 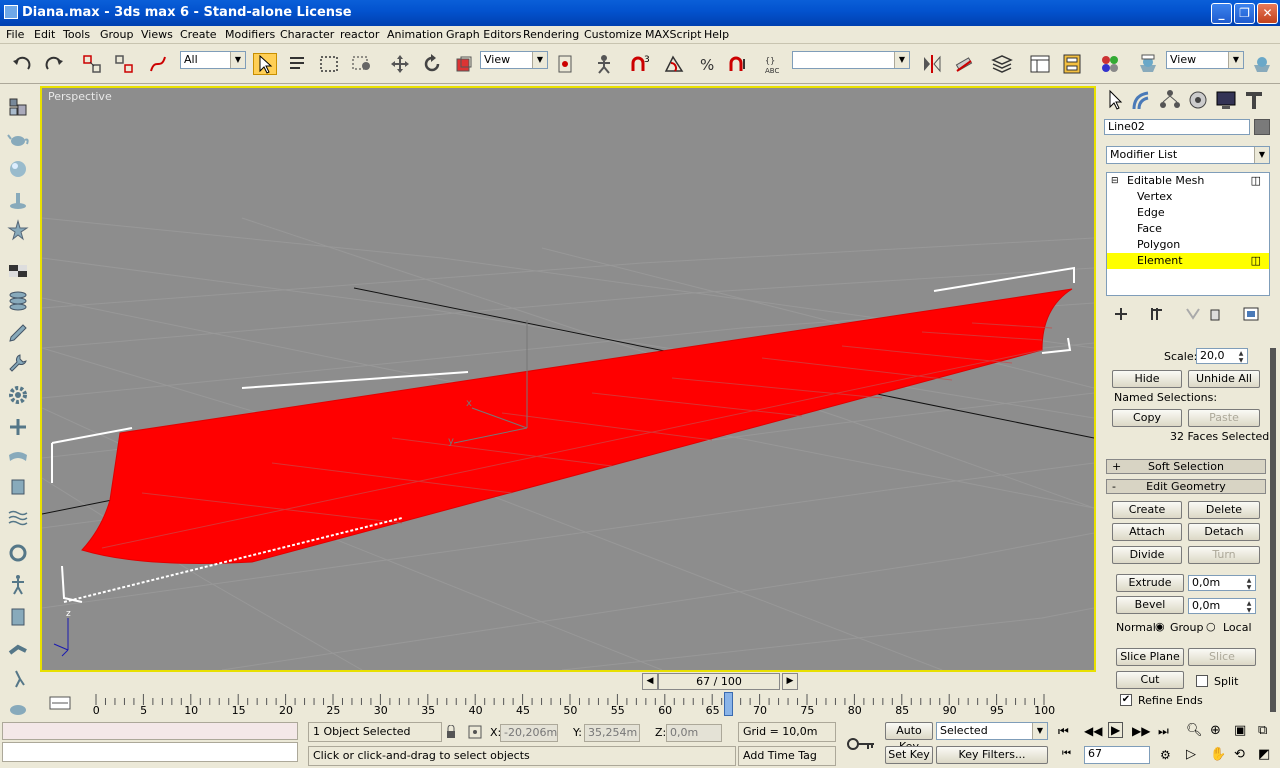 What do you see at coordinates (432, 64) in the screenshot?
I see `select-and-rotate-icon` at bounding box center [432, 64].